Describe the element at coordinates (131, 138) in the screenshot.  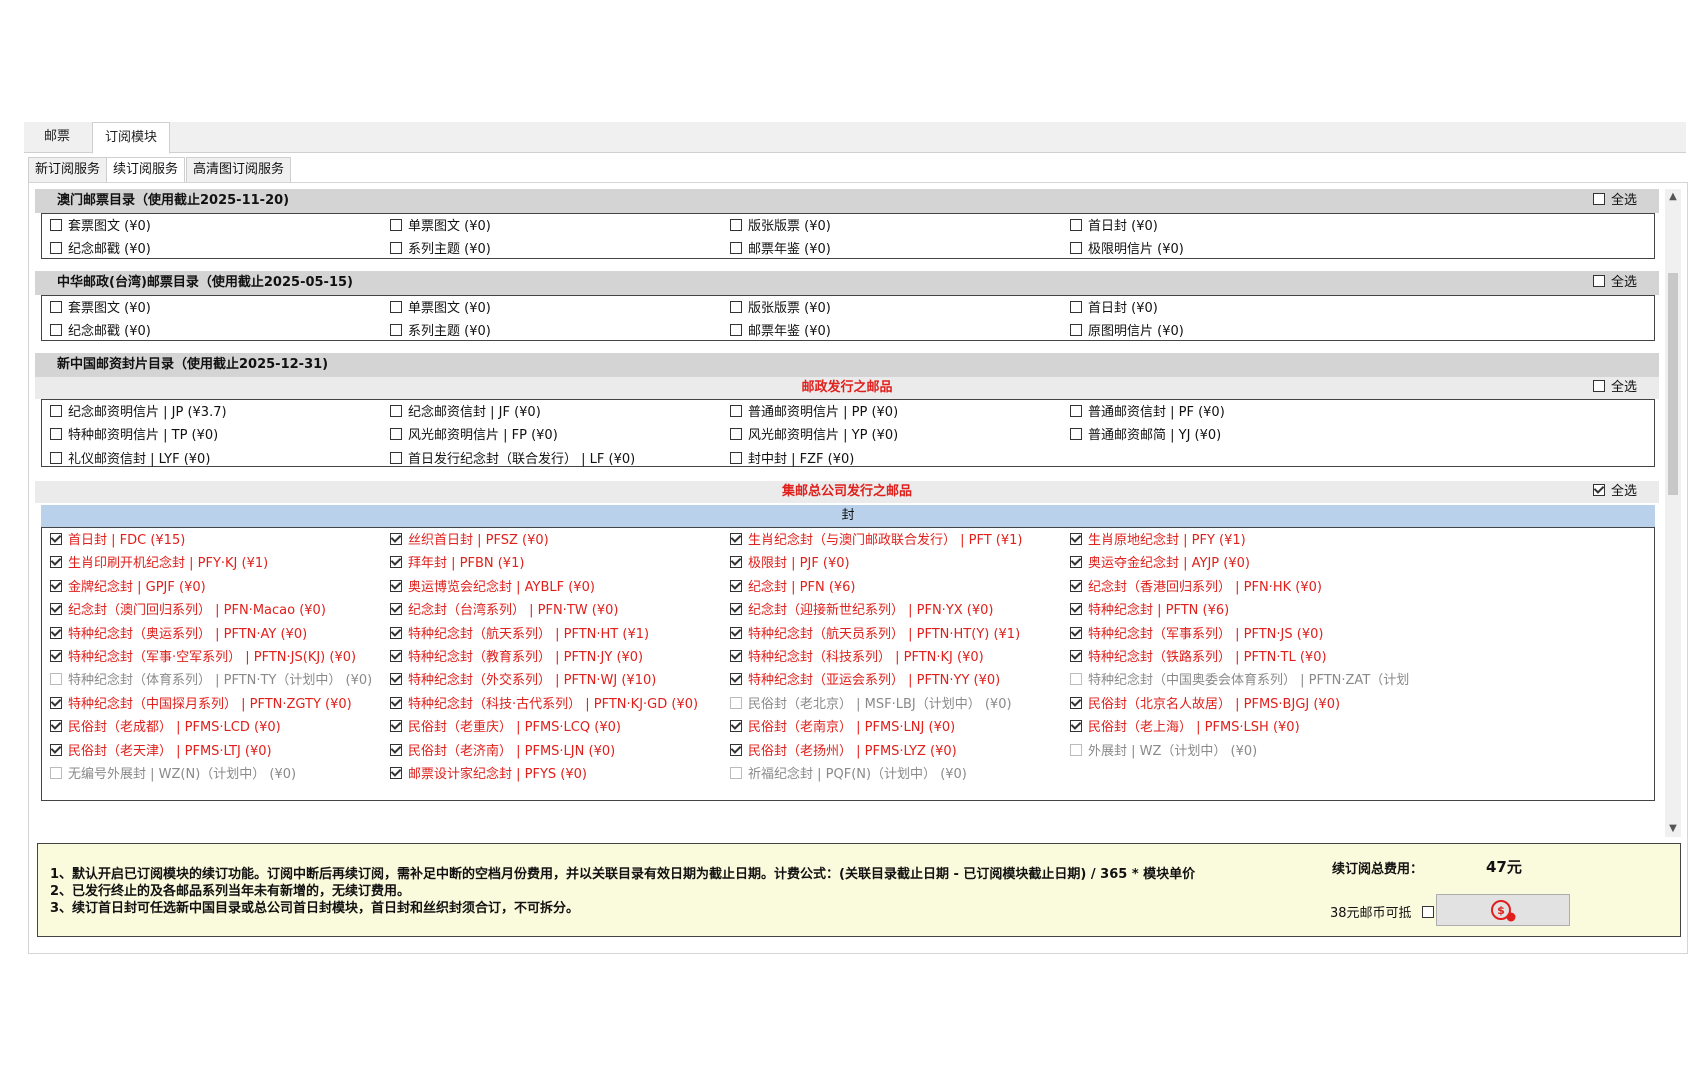
I see `tab-subscription-module: 订阅模块` at that location.